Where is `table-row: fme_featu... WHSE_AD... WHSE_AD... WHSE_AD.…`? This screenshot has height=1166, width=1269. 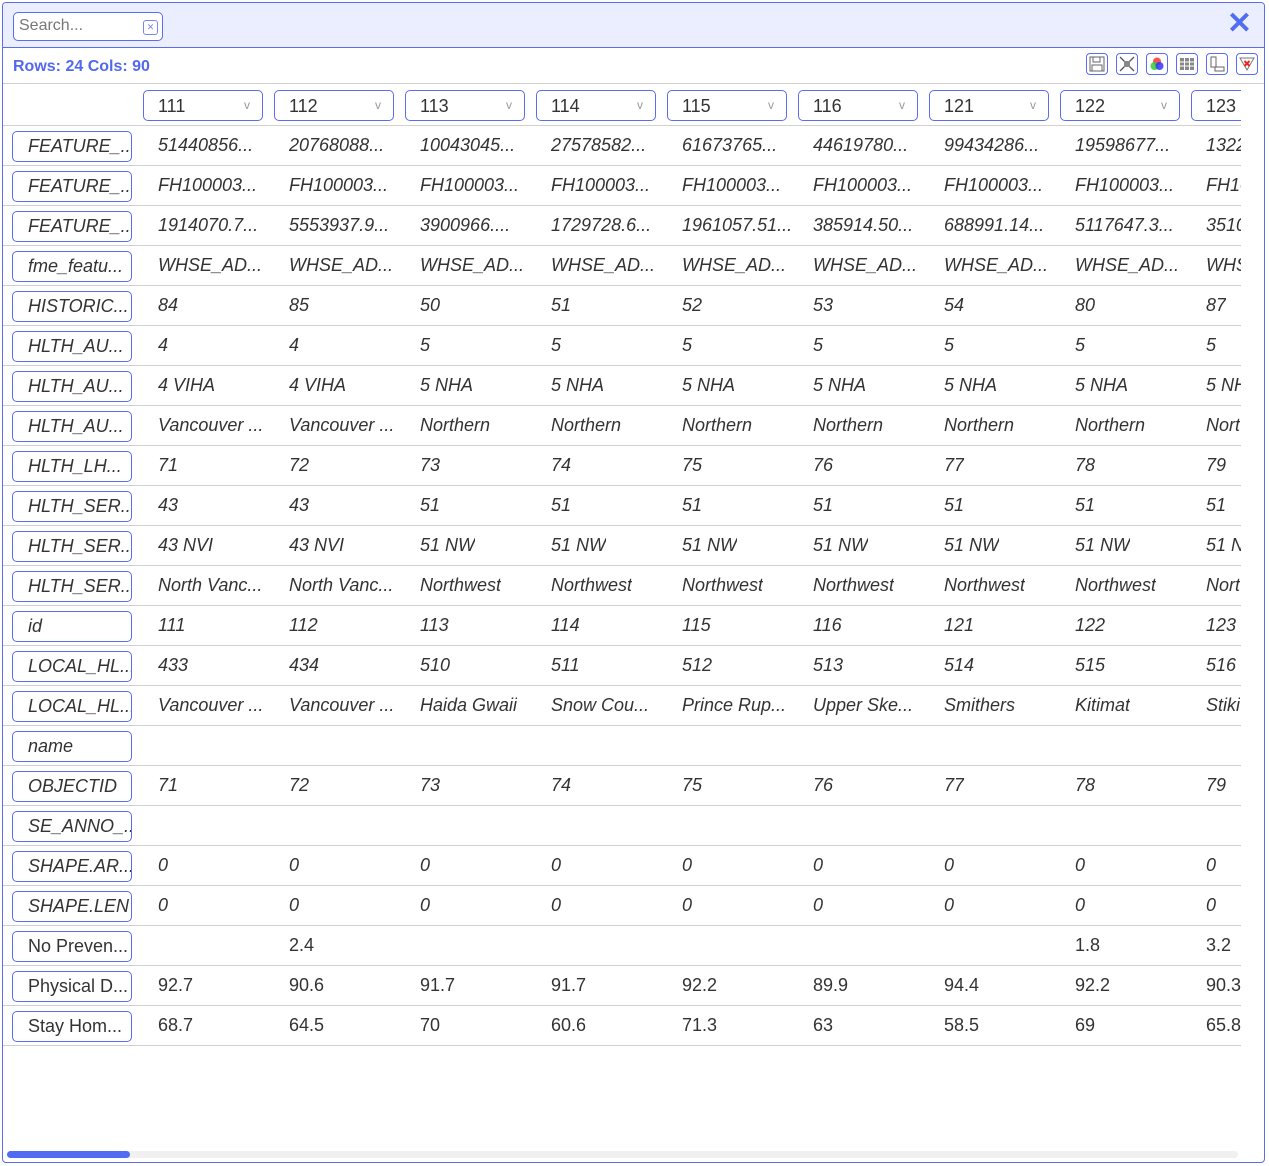
table-row: fme_featu... WHSE_AD... WHSE_AD... WHSE_AD.… is located at coordinates (622, 266).